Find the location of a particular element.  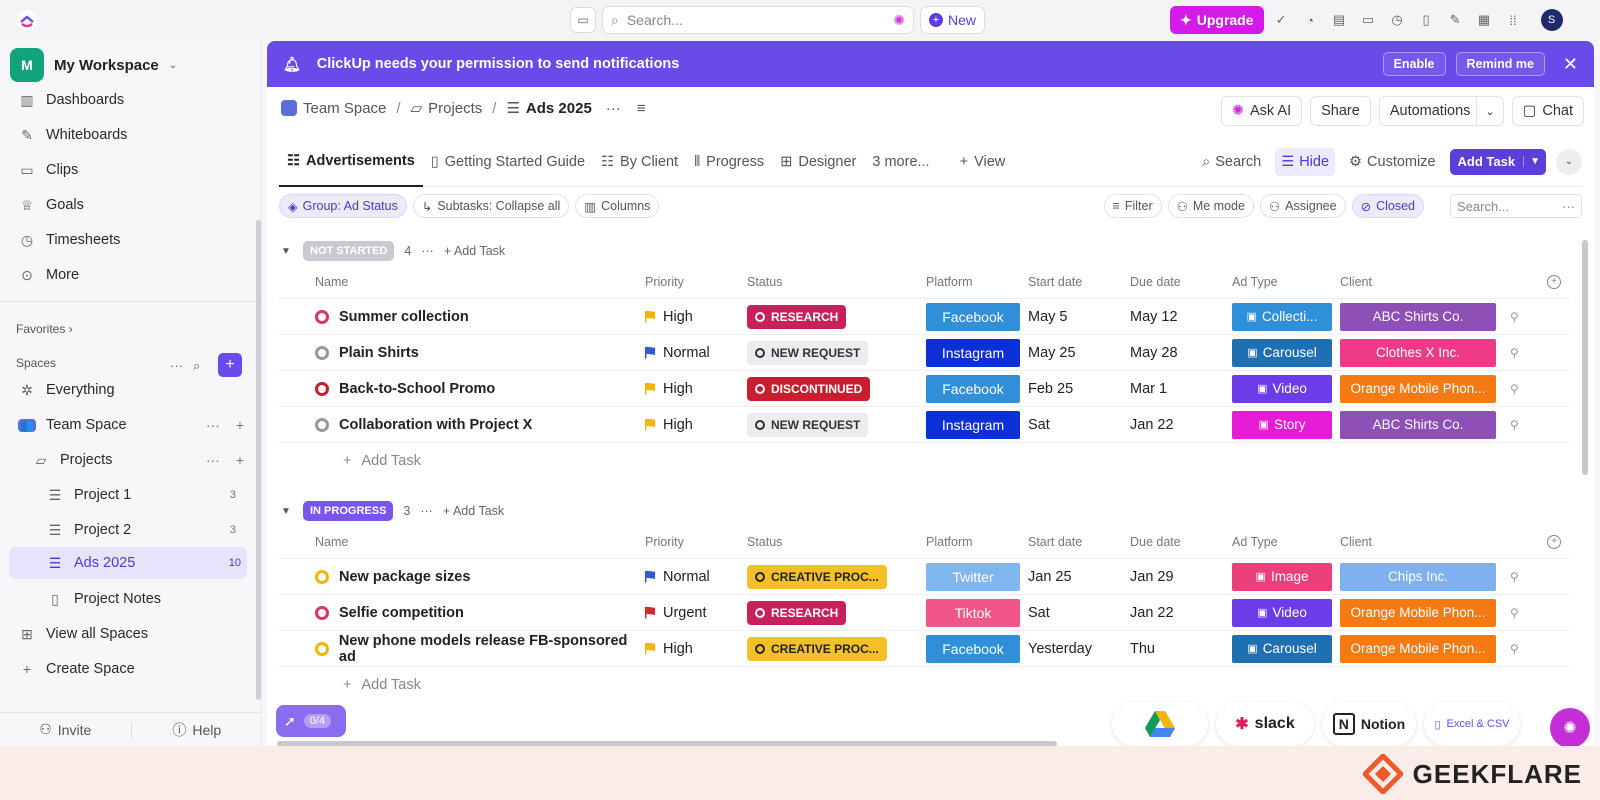

tab-by-client: ☷ By Client is located at coordinates (639, 162).